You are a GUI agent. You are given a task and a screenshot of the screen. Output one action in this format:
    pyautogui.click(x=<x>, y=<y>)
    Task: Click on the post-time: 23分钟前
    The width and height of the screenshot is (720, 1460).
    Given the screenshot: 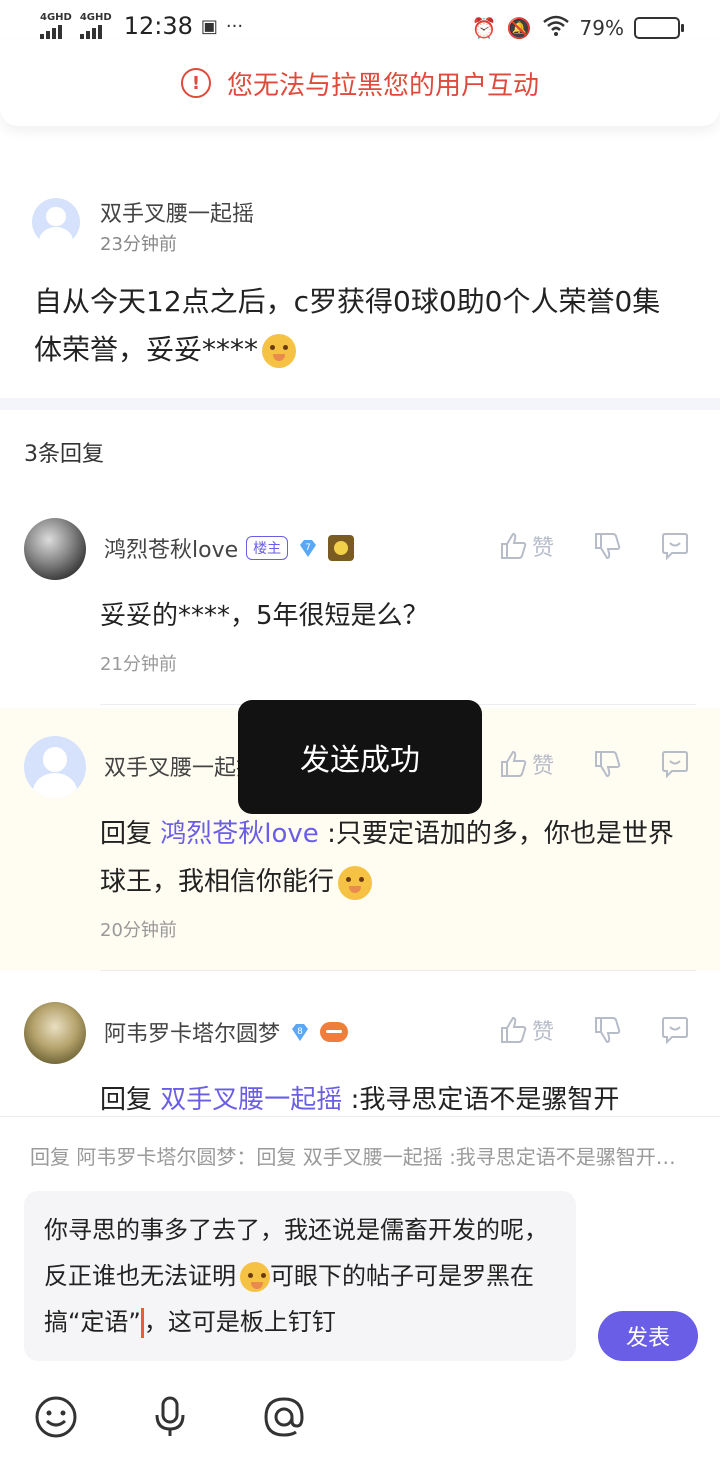 What is the action you would take?
    pyautogui.click(x=138, y=244)
    